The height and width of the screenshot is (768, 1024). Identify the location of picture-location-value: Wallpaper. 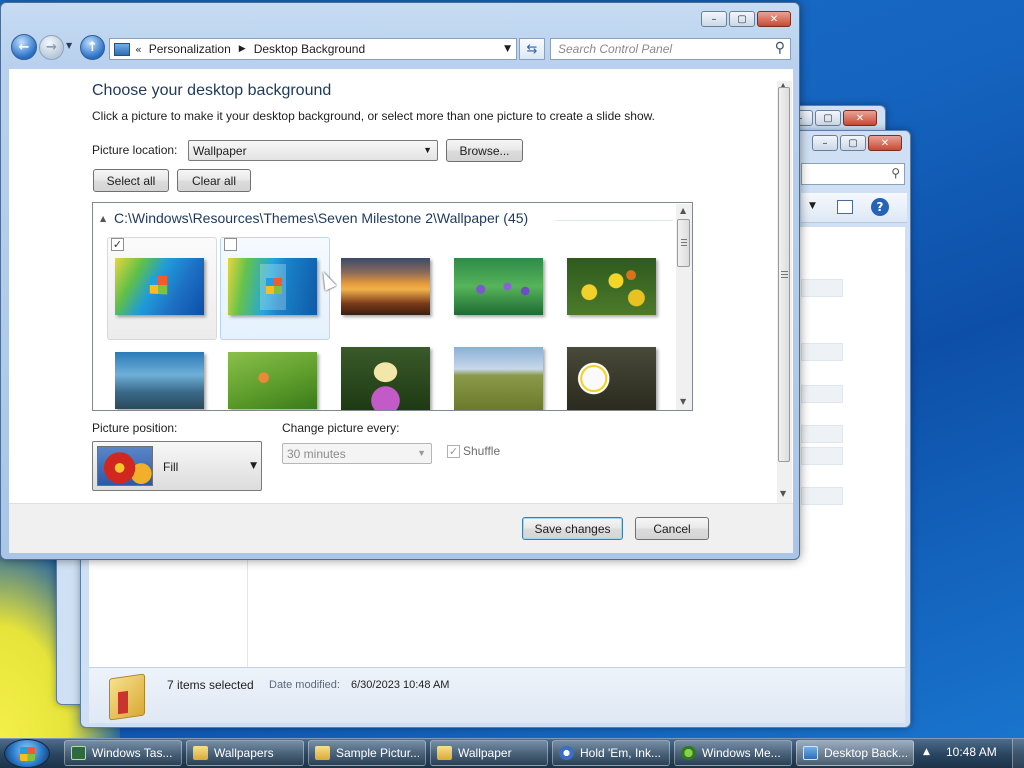
(220, 150).